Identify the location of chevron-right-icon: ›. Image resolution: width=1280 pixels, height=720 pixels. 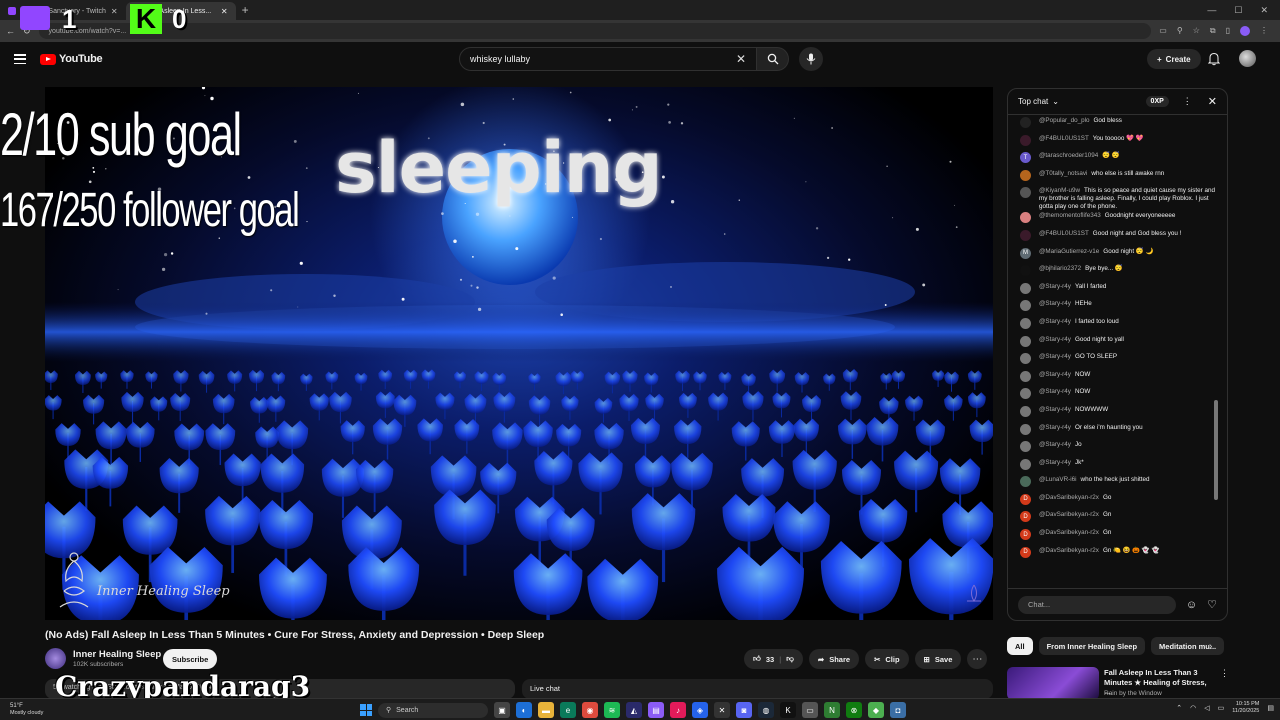
(1210, 646).